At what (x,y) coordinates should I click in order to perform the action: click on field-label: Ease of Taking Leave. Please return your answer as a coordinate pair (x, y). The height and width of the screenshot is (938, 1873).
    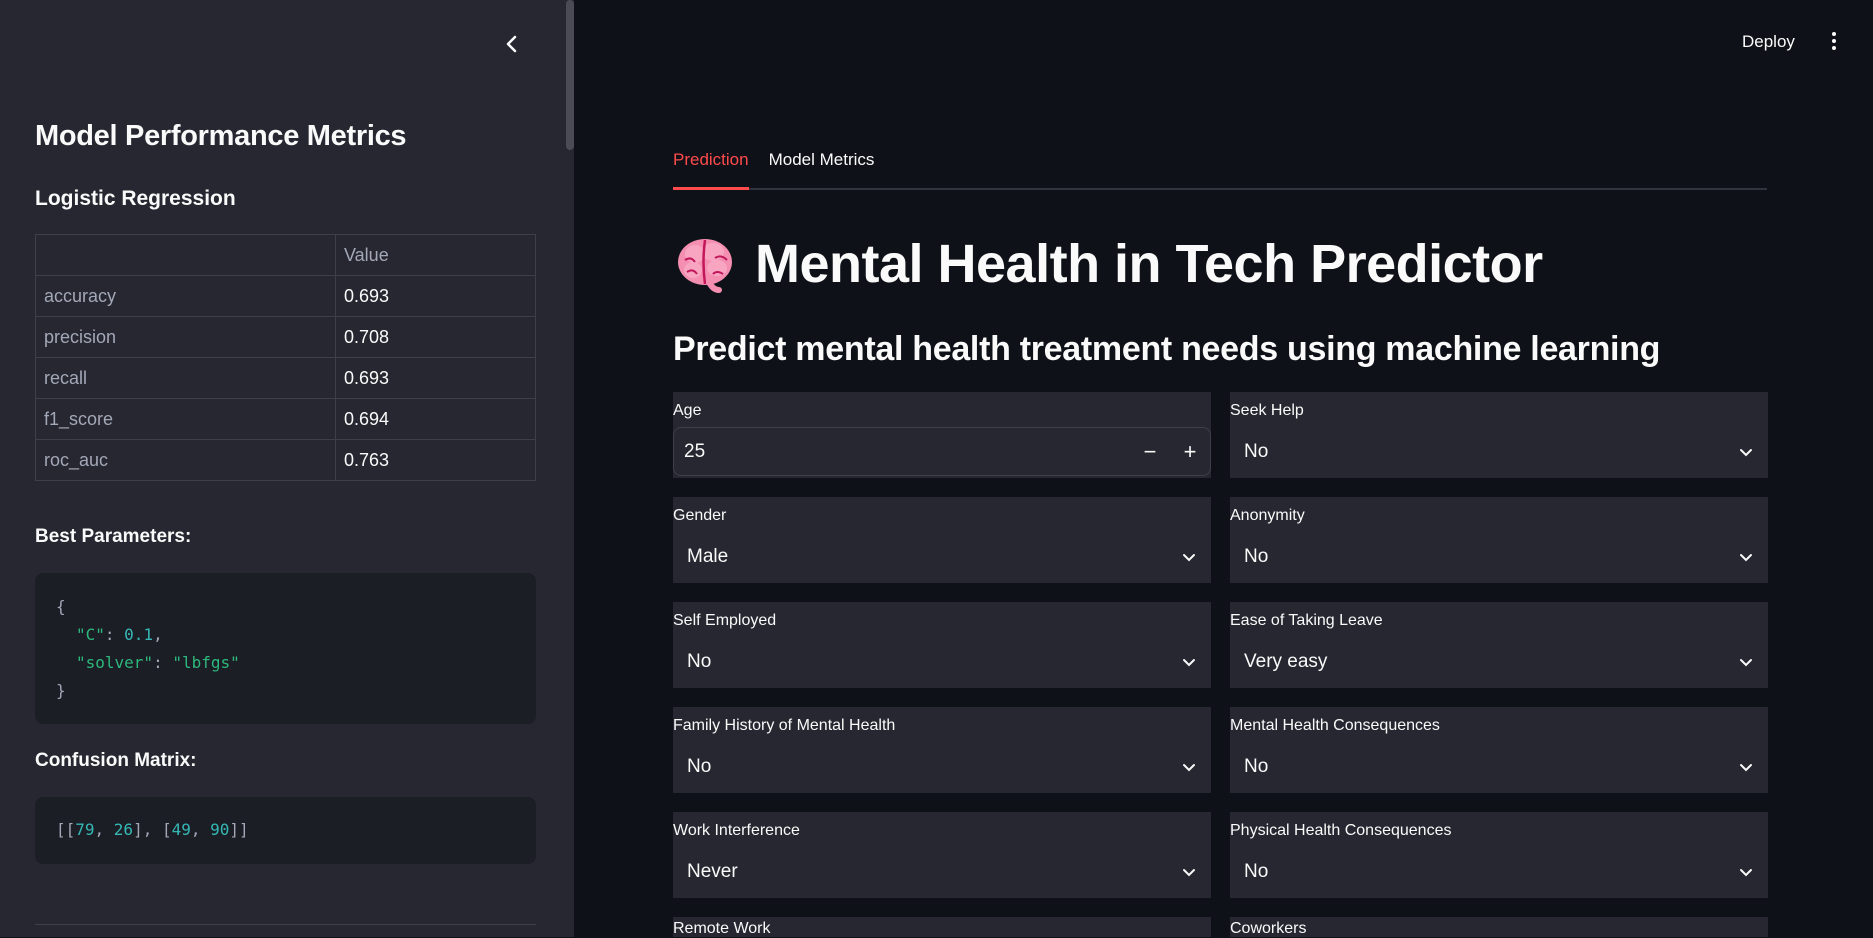
    Looking at the image, I should click on (1306, 620).